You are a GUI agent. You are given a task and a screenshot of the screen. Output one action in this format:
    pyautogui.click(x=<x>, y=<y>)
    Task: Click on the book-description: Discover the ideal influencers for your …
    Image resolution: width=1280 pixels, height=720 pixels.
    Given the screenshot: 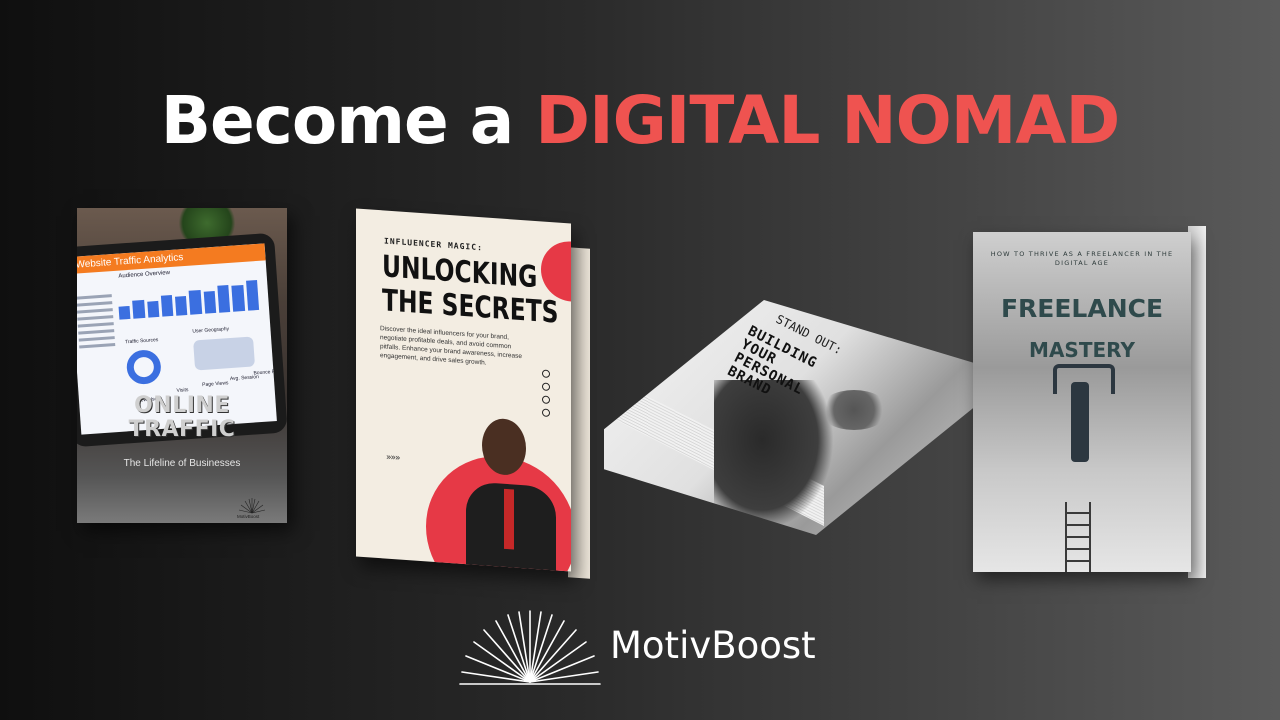 What is the action you would take?
    pyautogui.click(x=451, y=346)
    